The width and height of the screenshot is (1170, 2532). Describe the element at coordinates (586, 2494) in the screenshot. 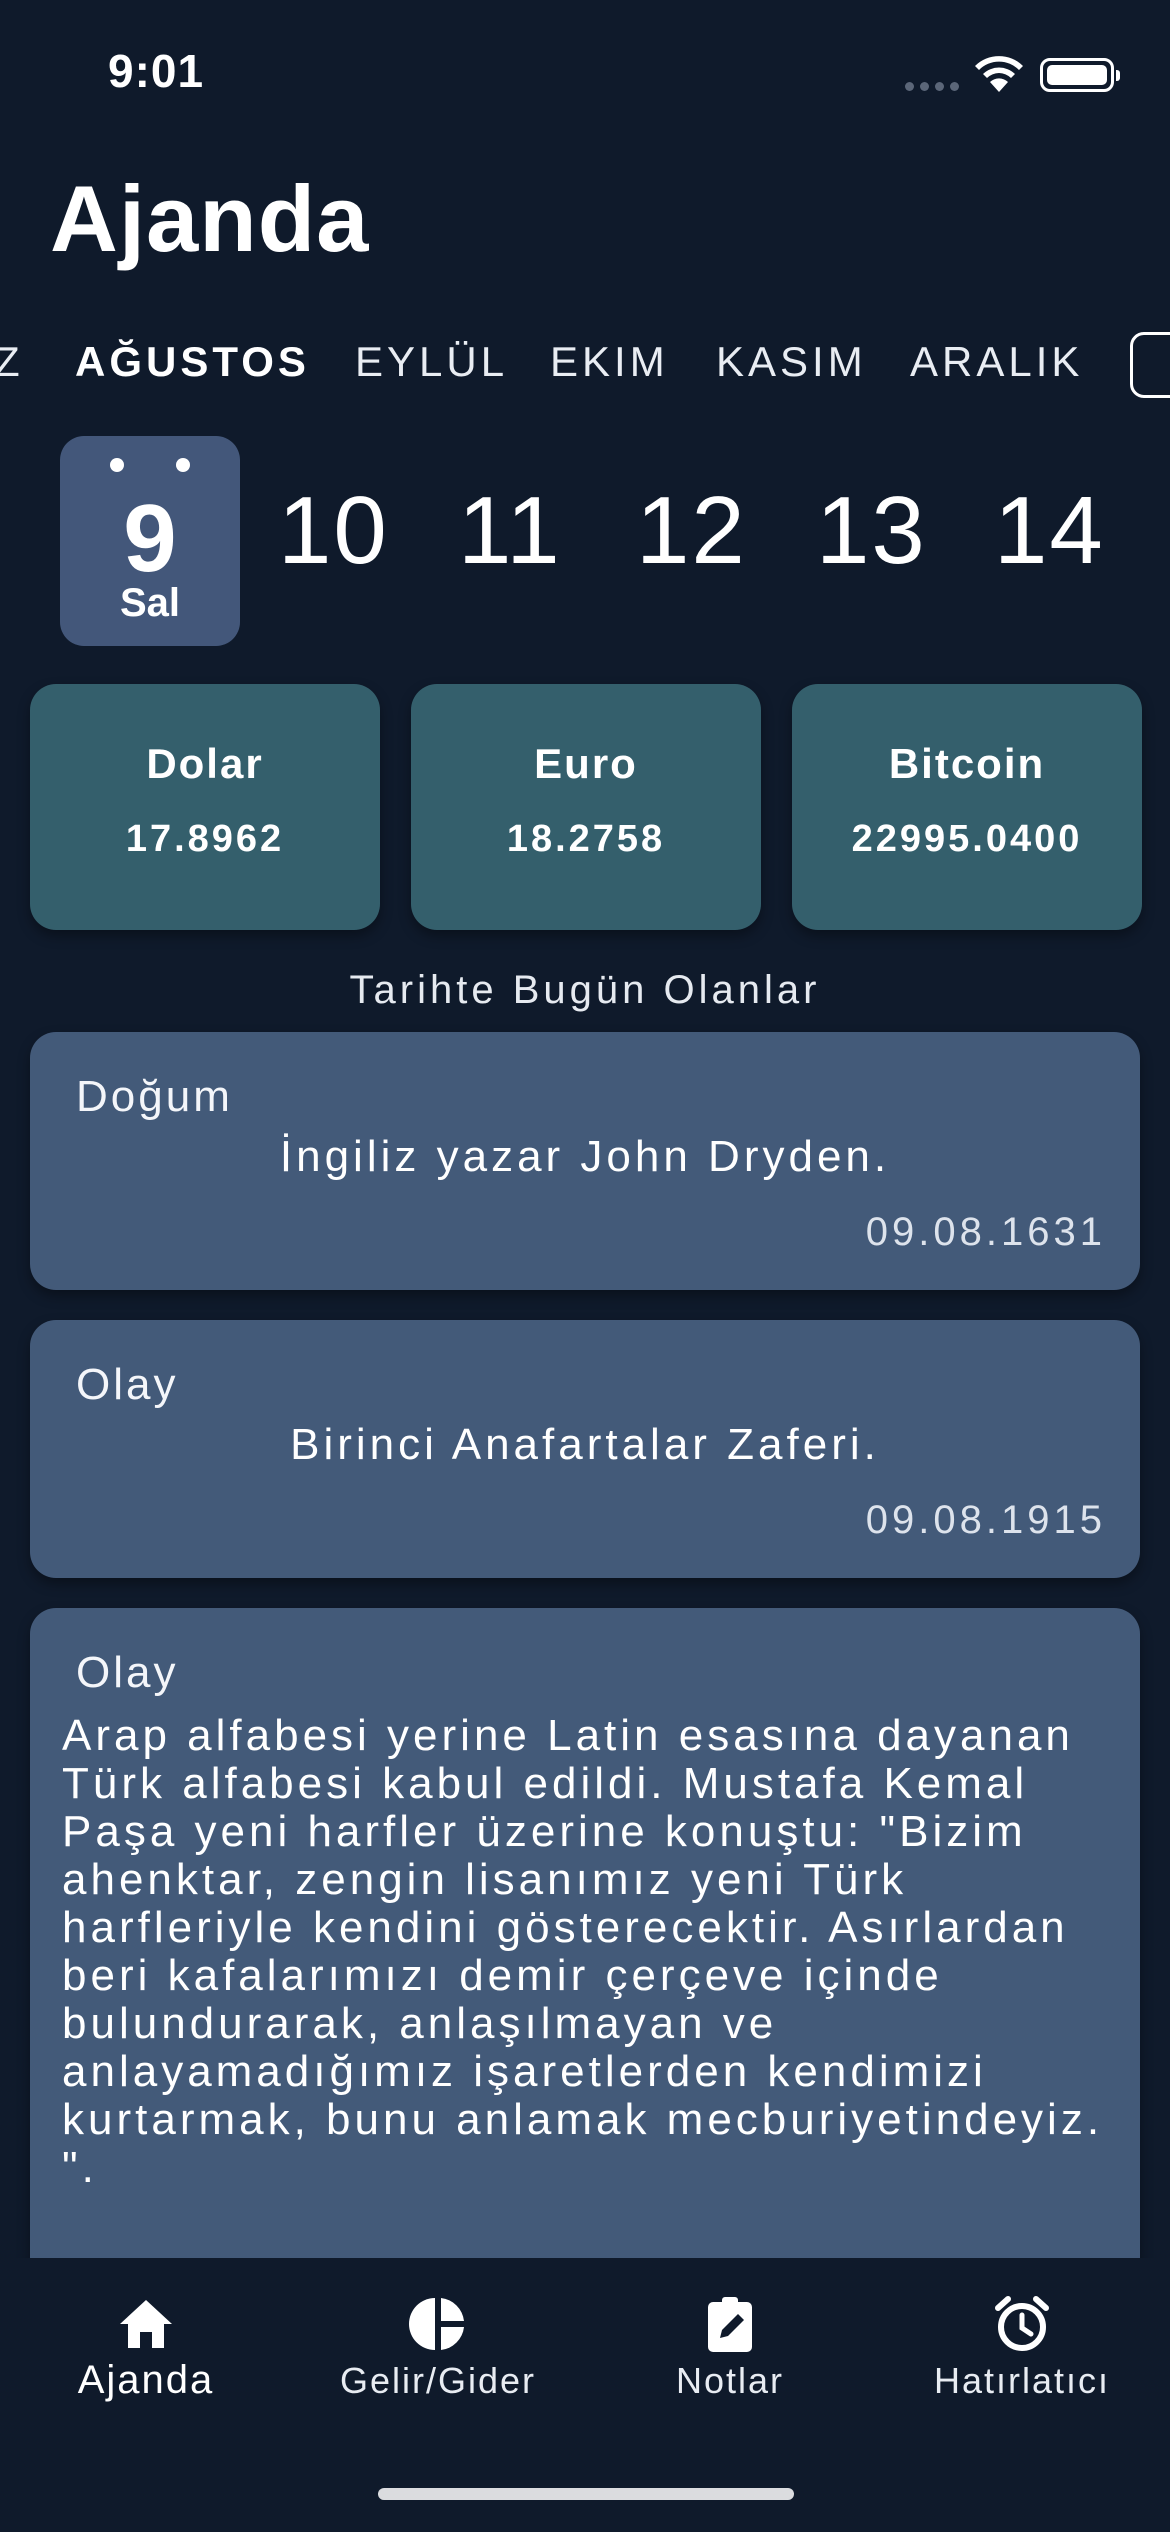

I see `home-indicator` at that location.